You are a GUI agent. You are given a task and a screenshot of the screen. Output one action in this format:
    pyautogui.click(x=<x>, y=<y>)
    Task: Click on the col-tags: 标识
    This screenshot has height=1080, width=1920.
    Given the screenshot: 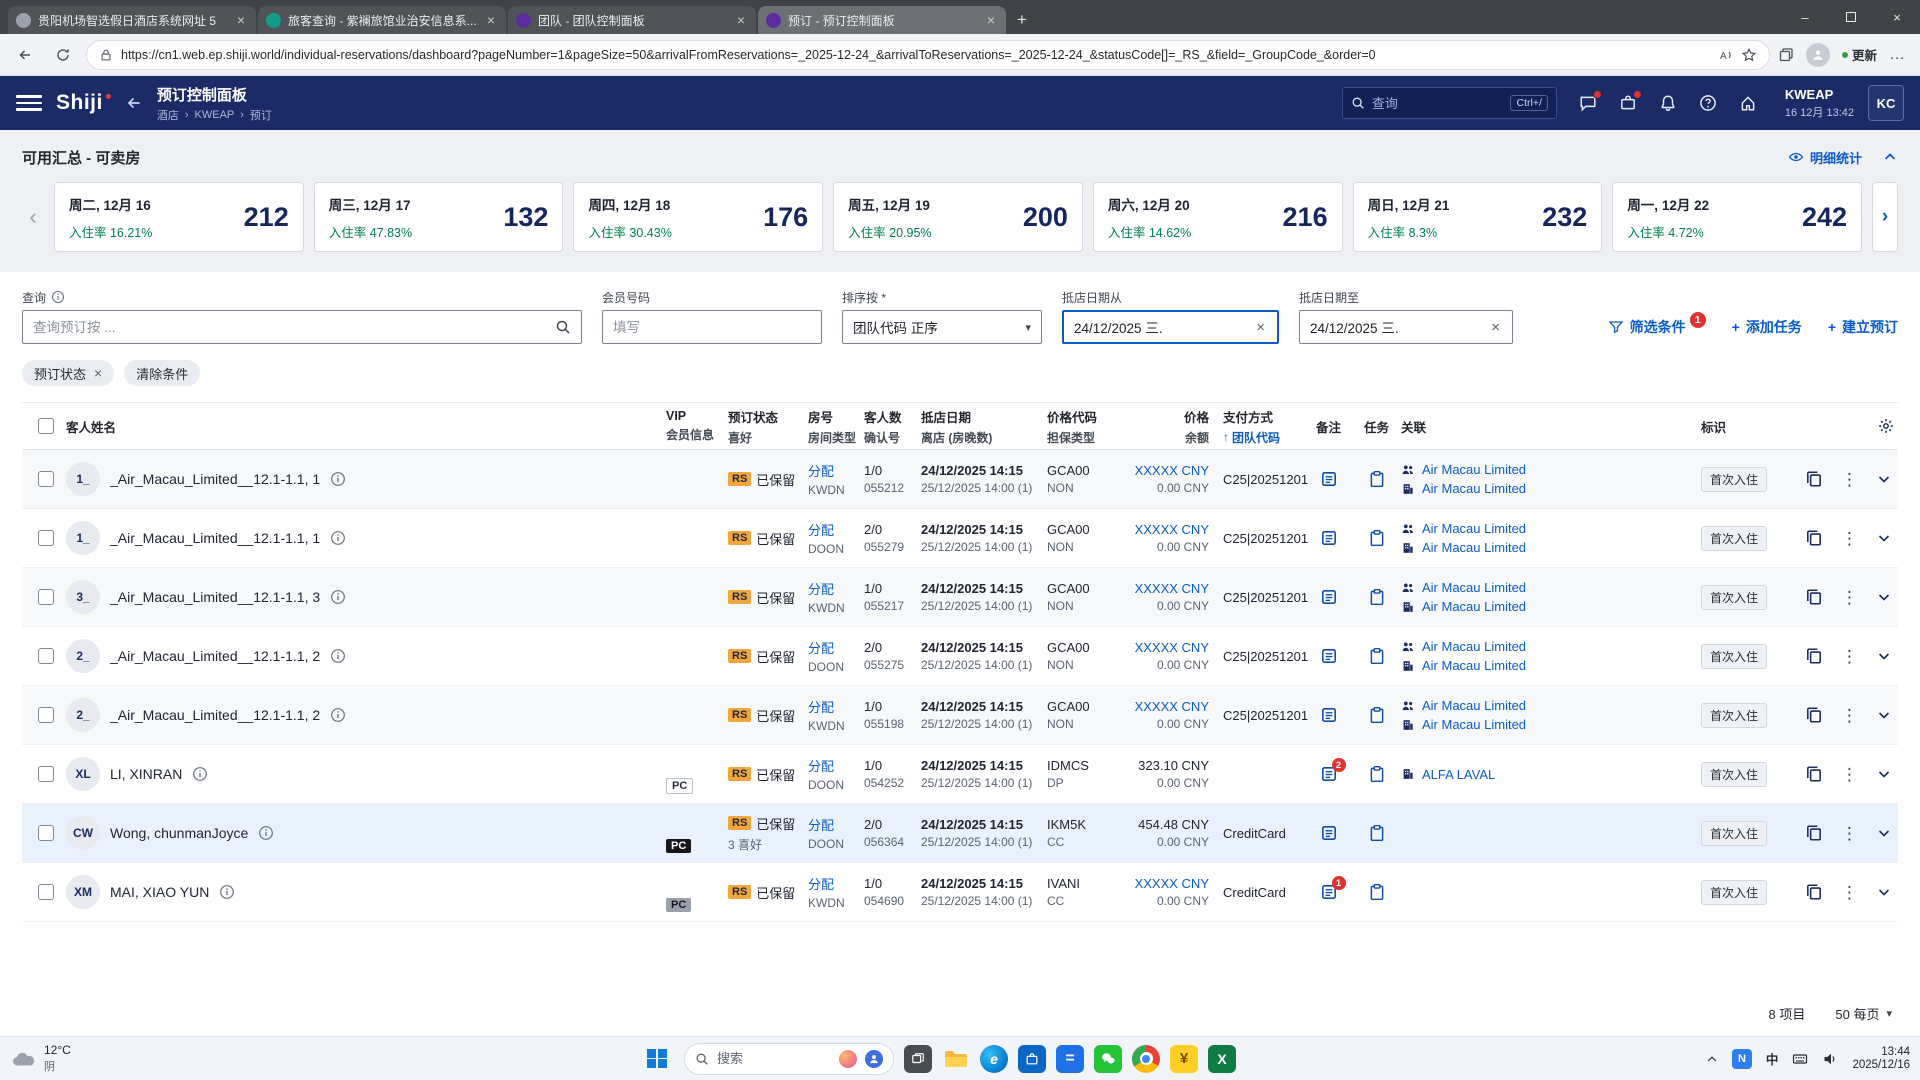 What is the action you would take?
    pyautogui.click(x=1743, y=426)
    